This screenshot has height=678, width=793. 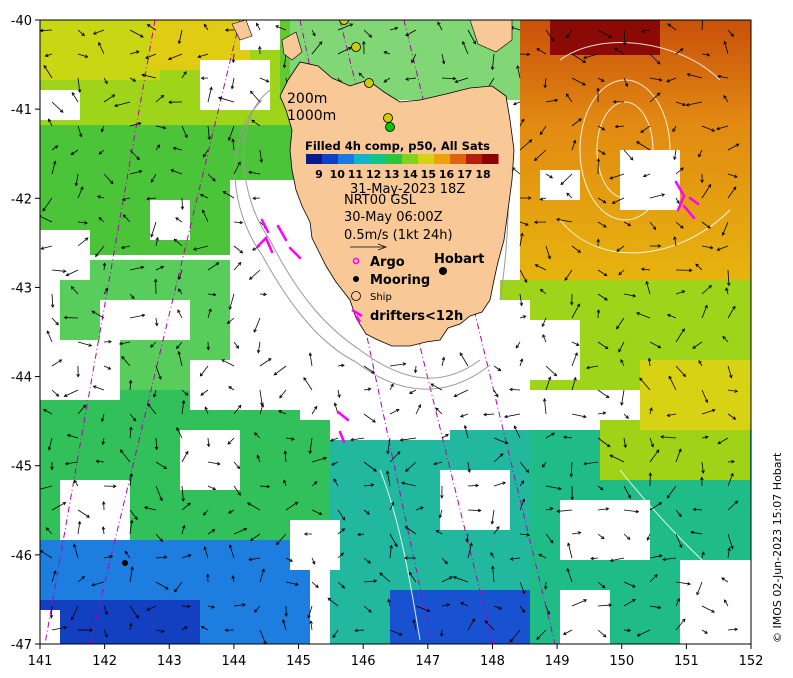 What do you see at coordinates (338, 174) in the screenshot?
I see `colorbar-label: 10` at bounding box center [338, 174].